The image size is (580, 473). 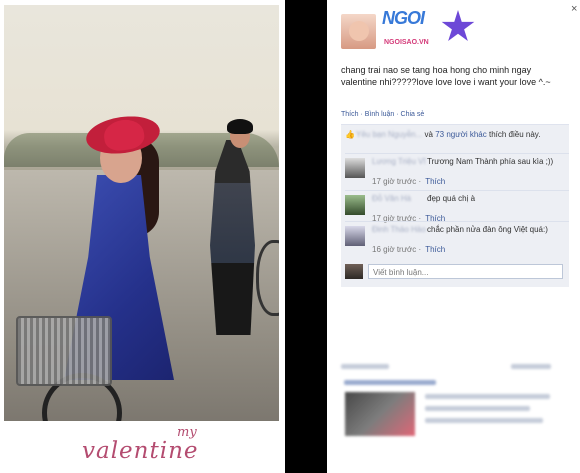 I want to click on comment-author: Lương Triệu Vĩ, so click(x=399, y=161).